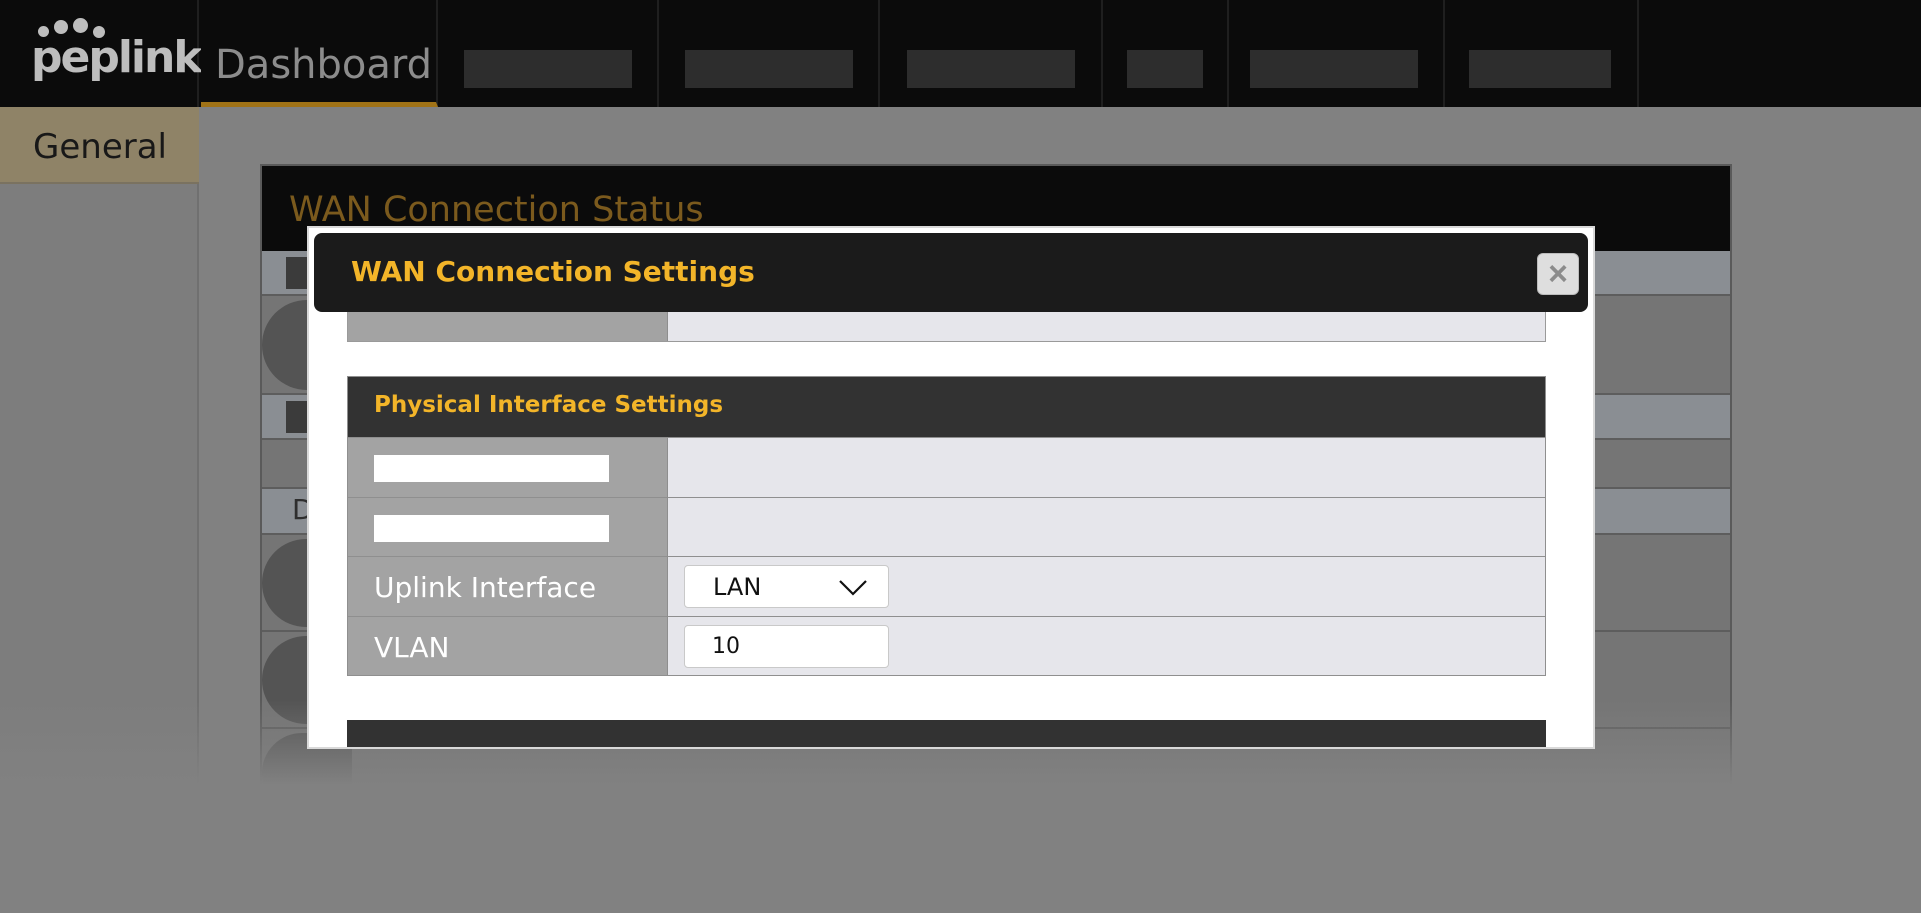  I want to click on sidebar-item-general: General, so click(99, 145).